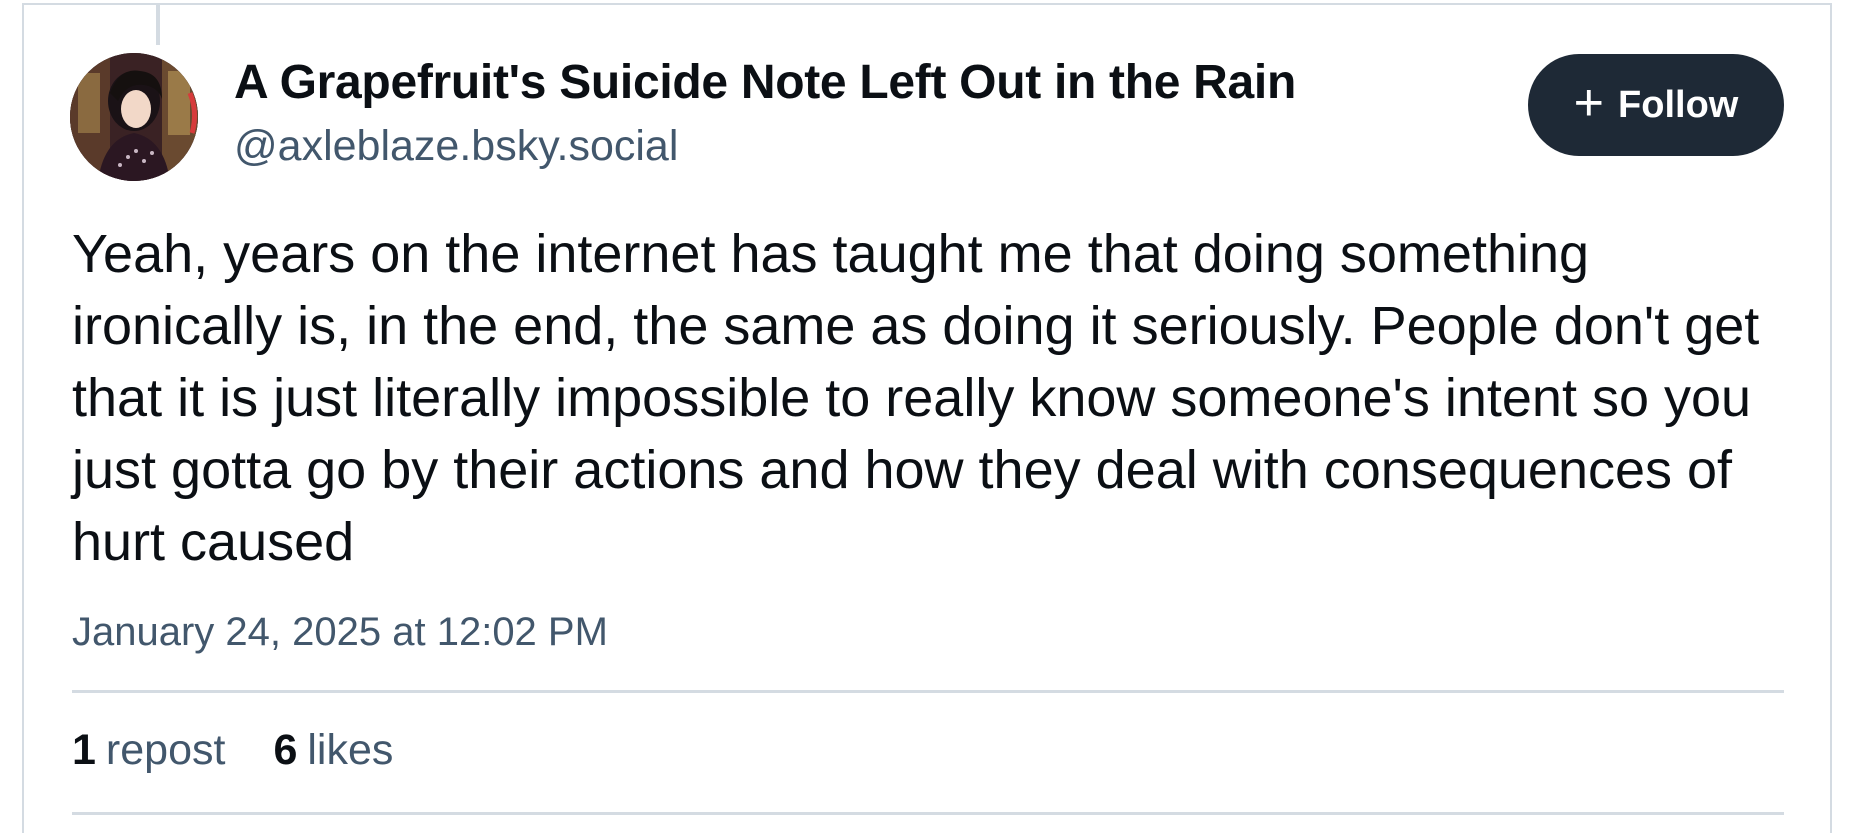  What do you see at coordinates (340, 632) in the screenshot?
I see `post-timestamp: January 24, 2025 at 12:02 PM` at bounding box center [340, 632].